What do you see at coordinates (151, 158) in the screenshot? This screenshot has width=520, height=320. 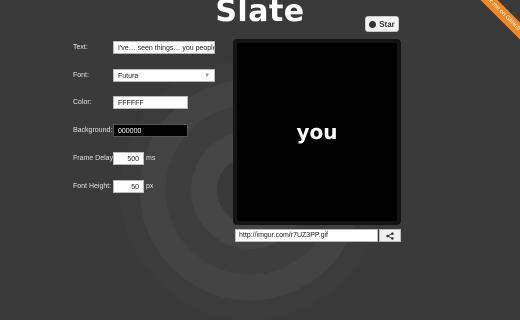 I see `frame-delay-unit: ms` at bounding box center [151, 158].